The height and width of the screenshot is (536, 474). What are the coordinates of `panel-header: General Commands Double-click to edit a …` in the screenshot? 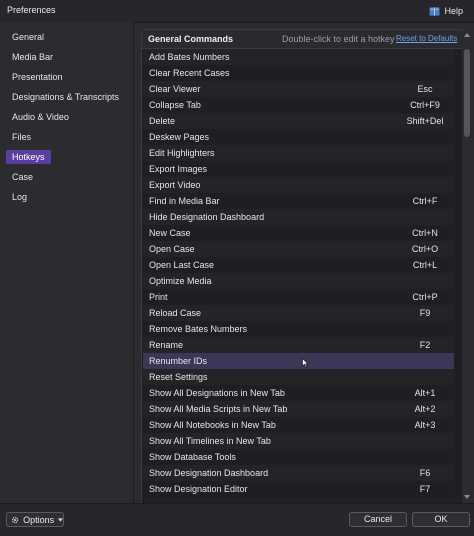 It's located at (302, 39).